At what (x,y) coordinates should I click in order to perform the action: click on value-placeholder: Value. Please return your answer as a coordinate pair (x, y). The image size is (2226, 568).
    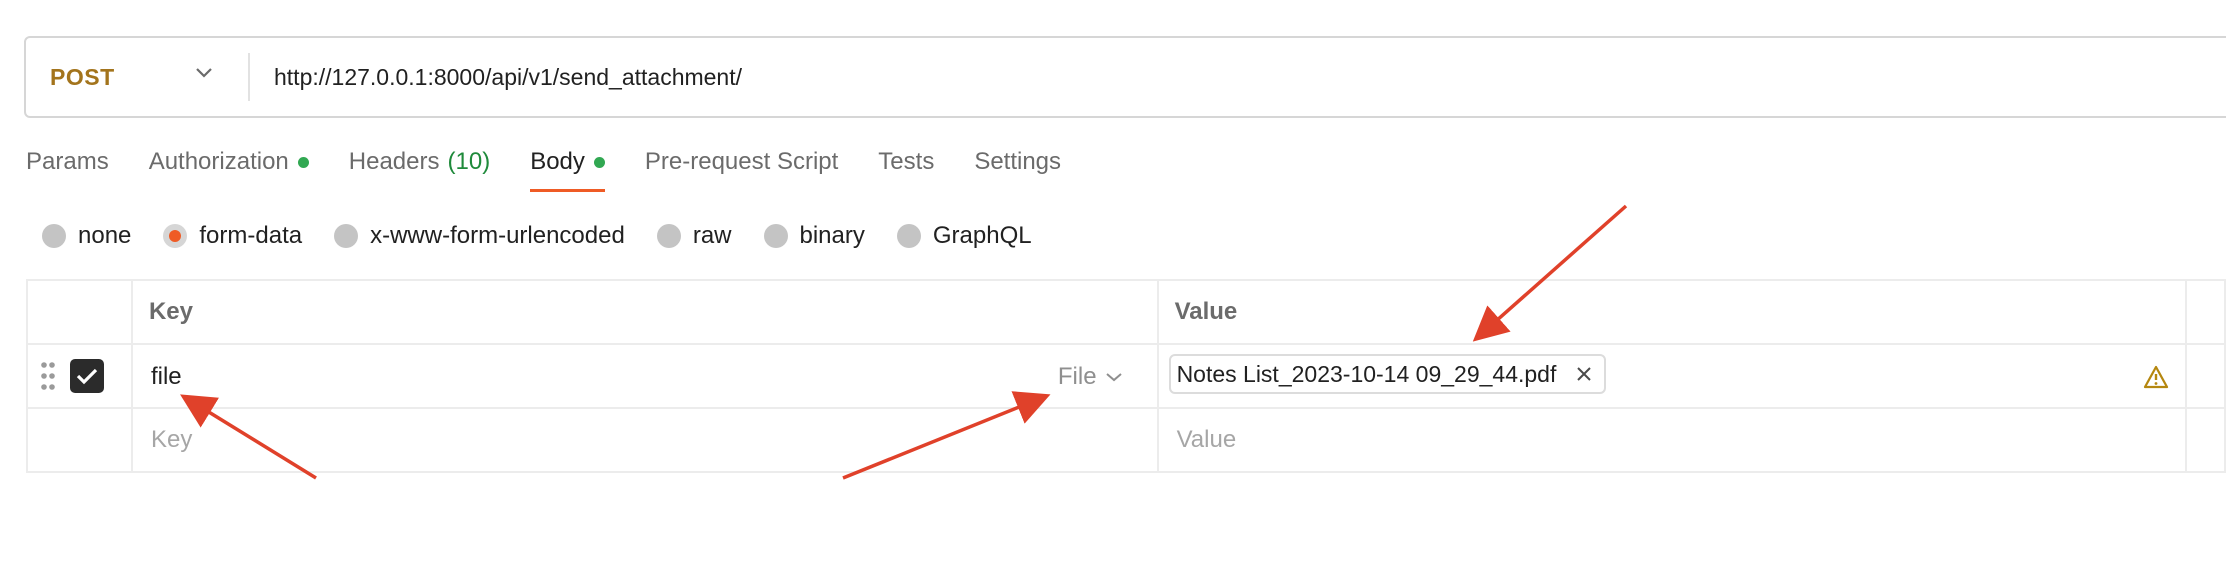
    Looking at the image, I should click on (1198, 439).